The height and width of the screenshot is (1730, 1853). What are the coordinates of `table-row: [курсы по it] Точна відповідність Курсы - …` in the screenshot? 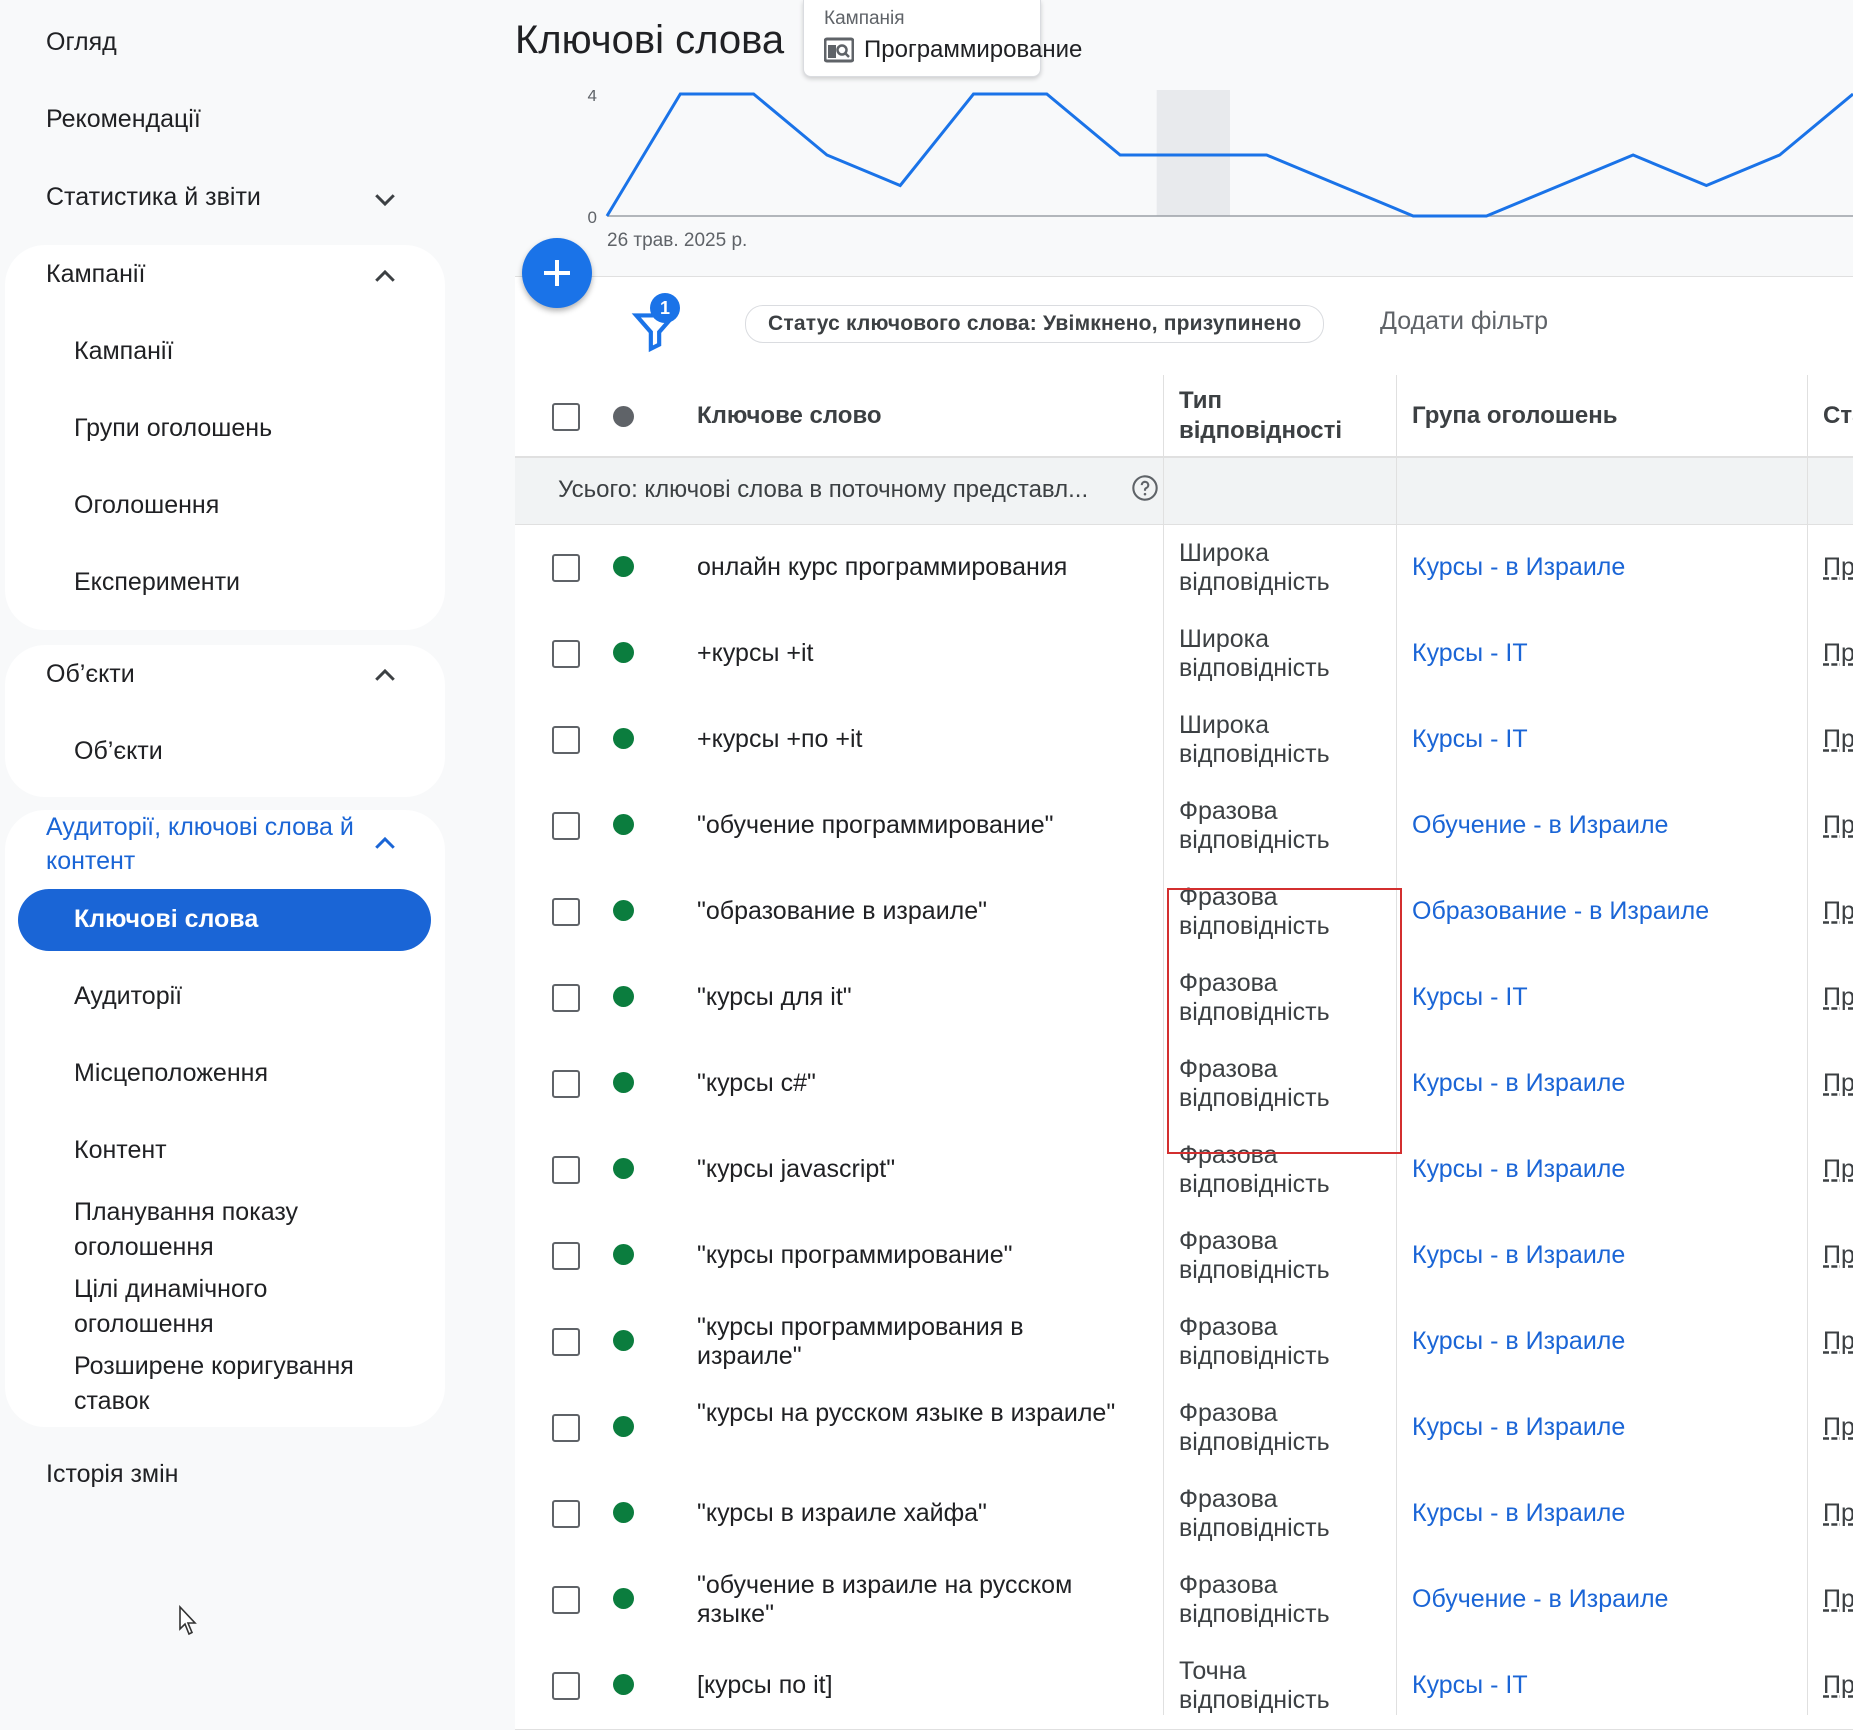 It's located at (1184, 1686).